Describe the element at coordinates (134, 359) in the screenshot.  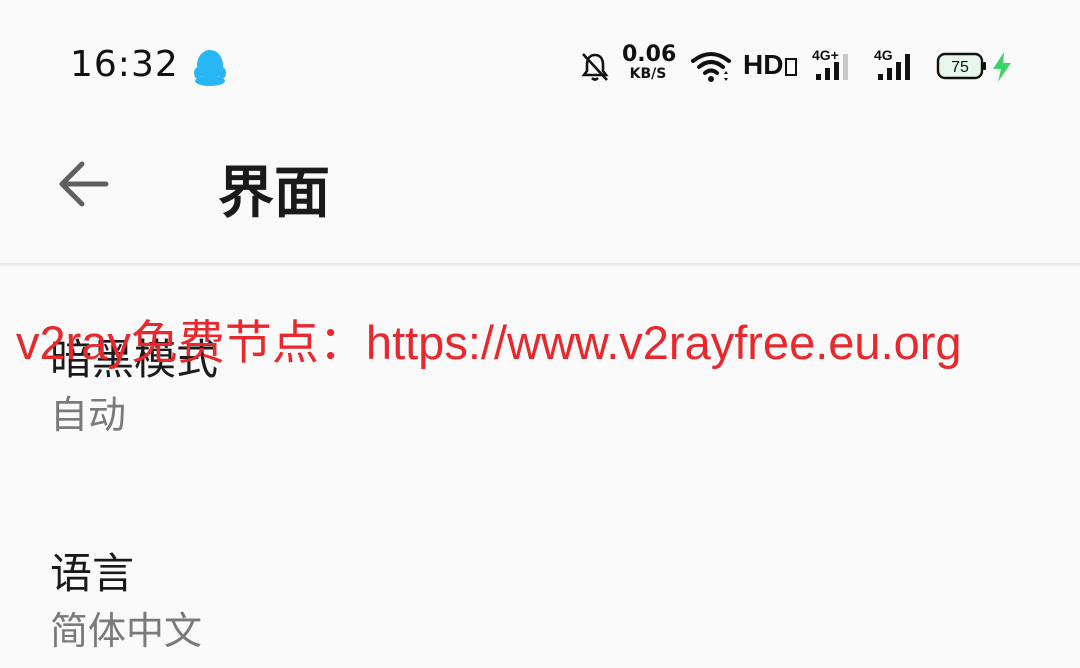
I see `setting-dark-mode-title: 暗黑模式` at that location.